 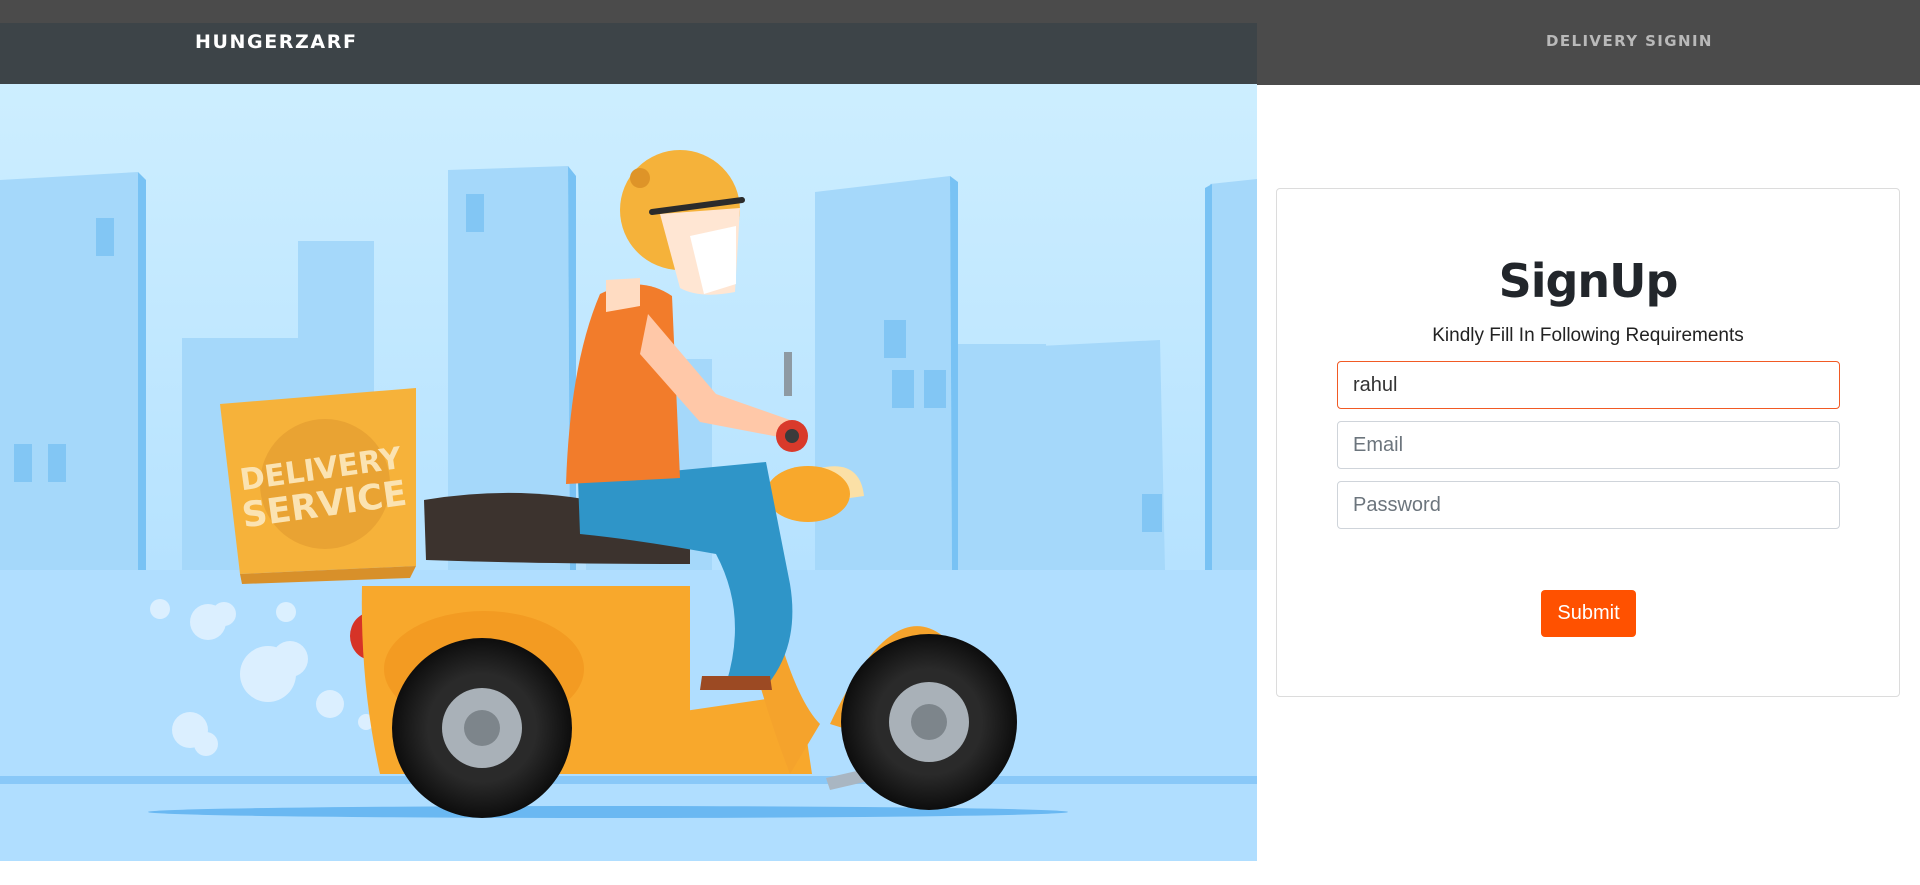 I want to click on navbar, so click(x=628, y=54).